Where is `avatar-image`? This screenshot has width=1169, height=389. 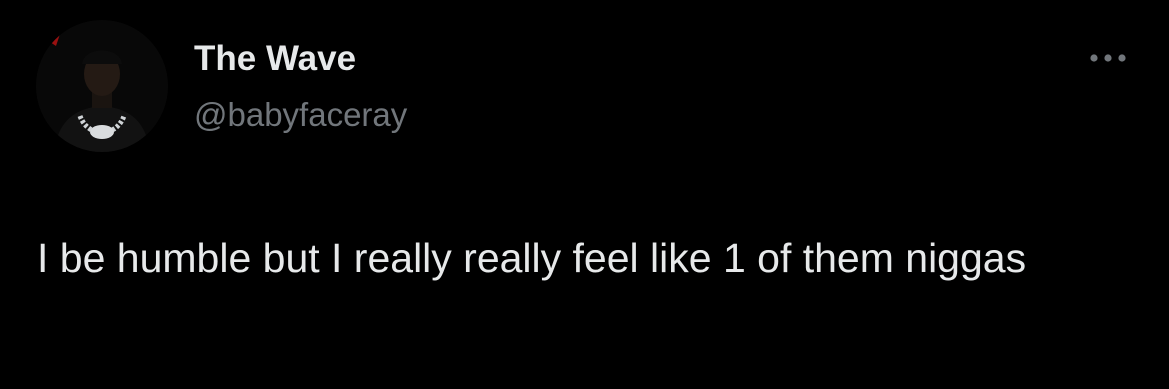
avatar-image is located at coordinates (102, 86).